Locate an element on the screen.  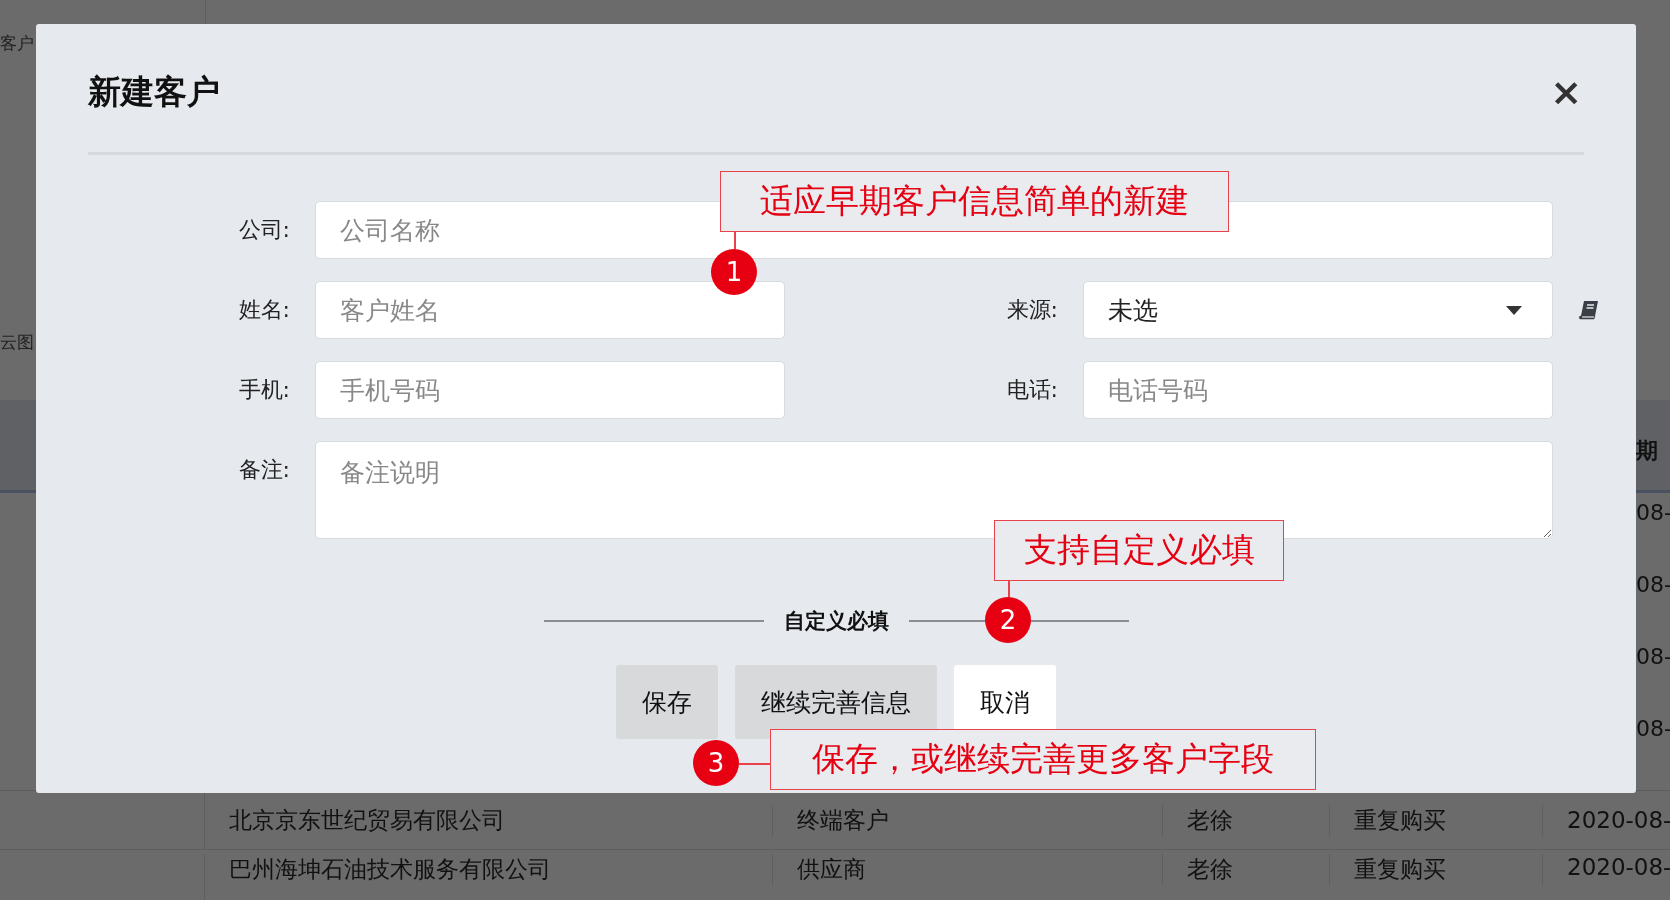
dialog-title: 新建客户 is located at coordinates (154, 91).